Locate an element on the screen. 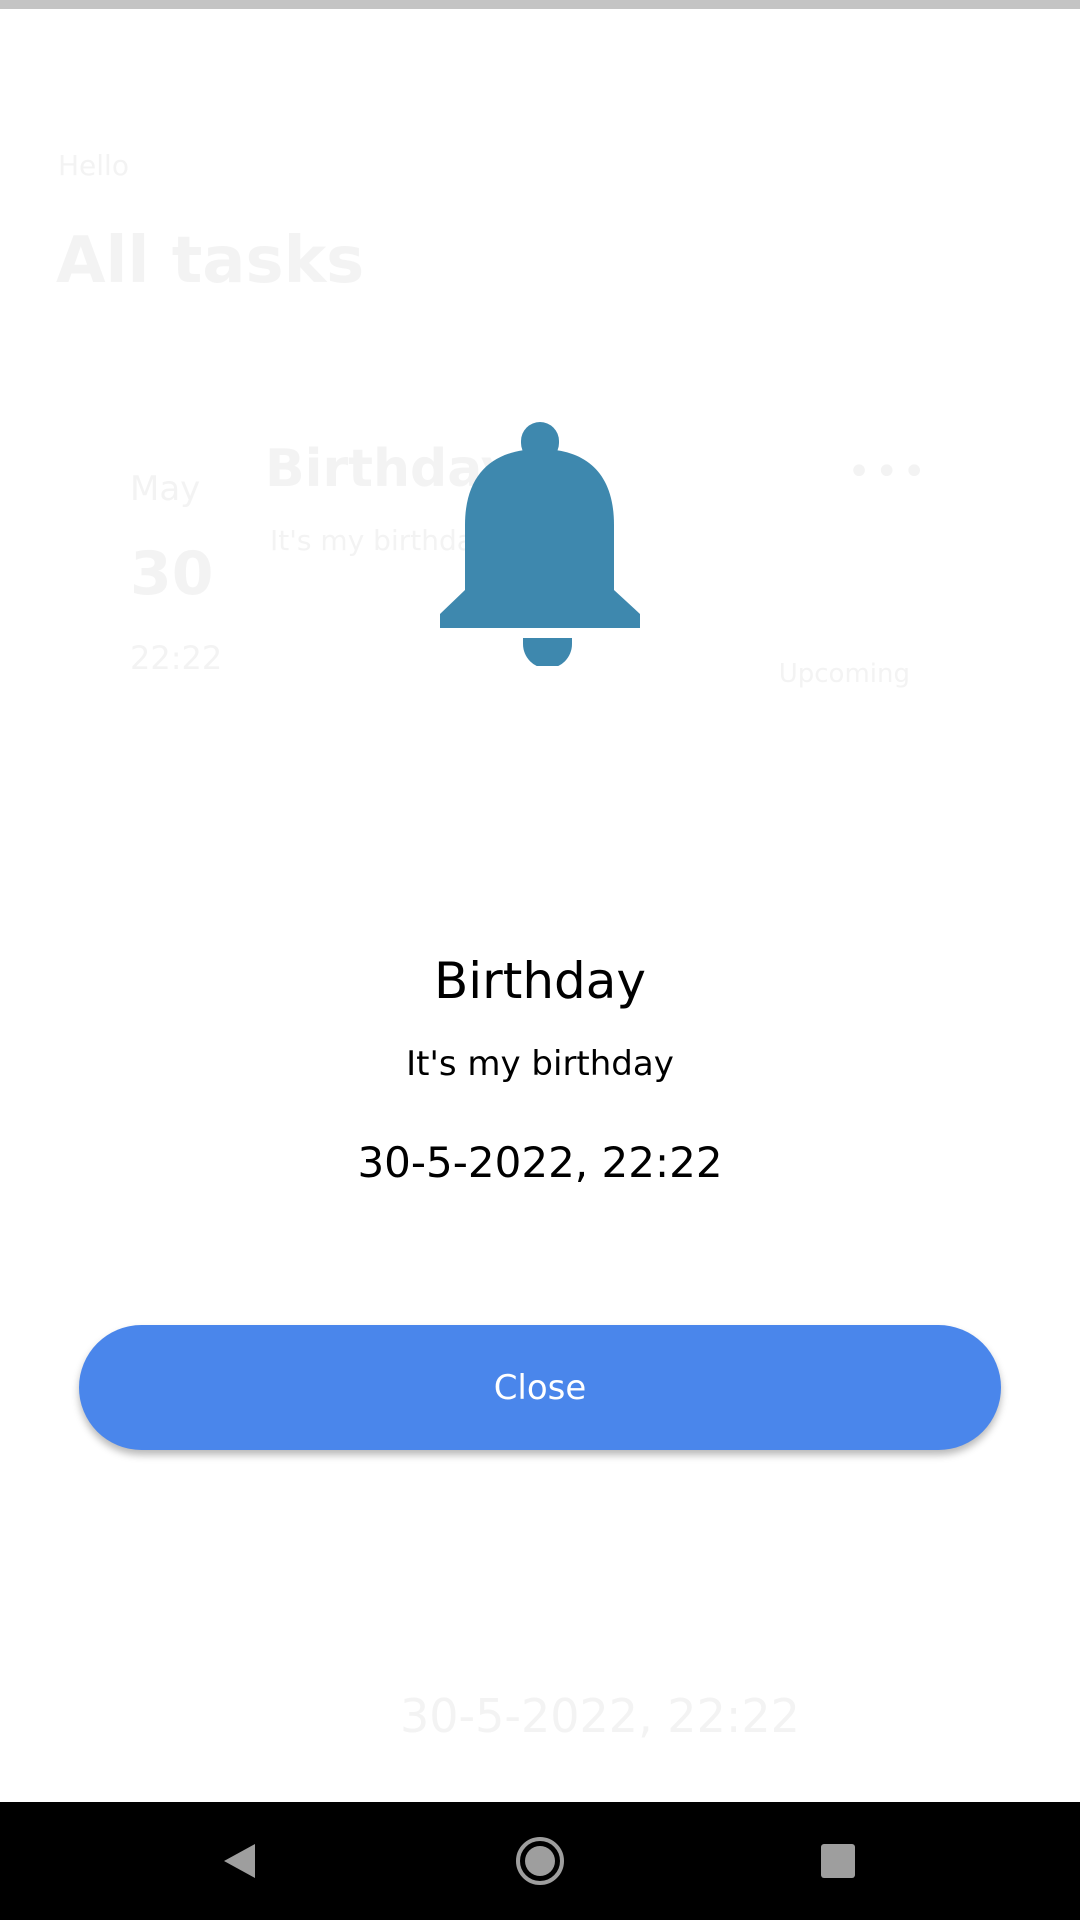 This screenshot has height=1920, width=1080. home-button is located at coordinates (540, 1861).